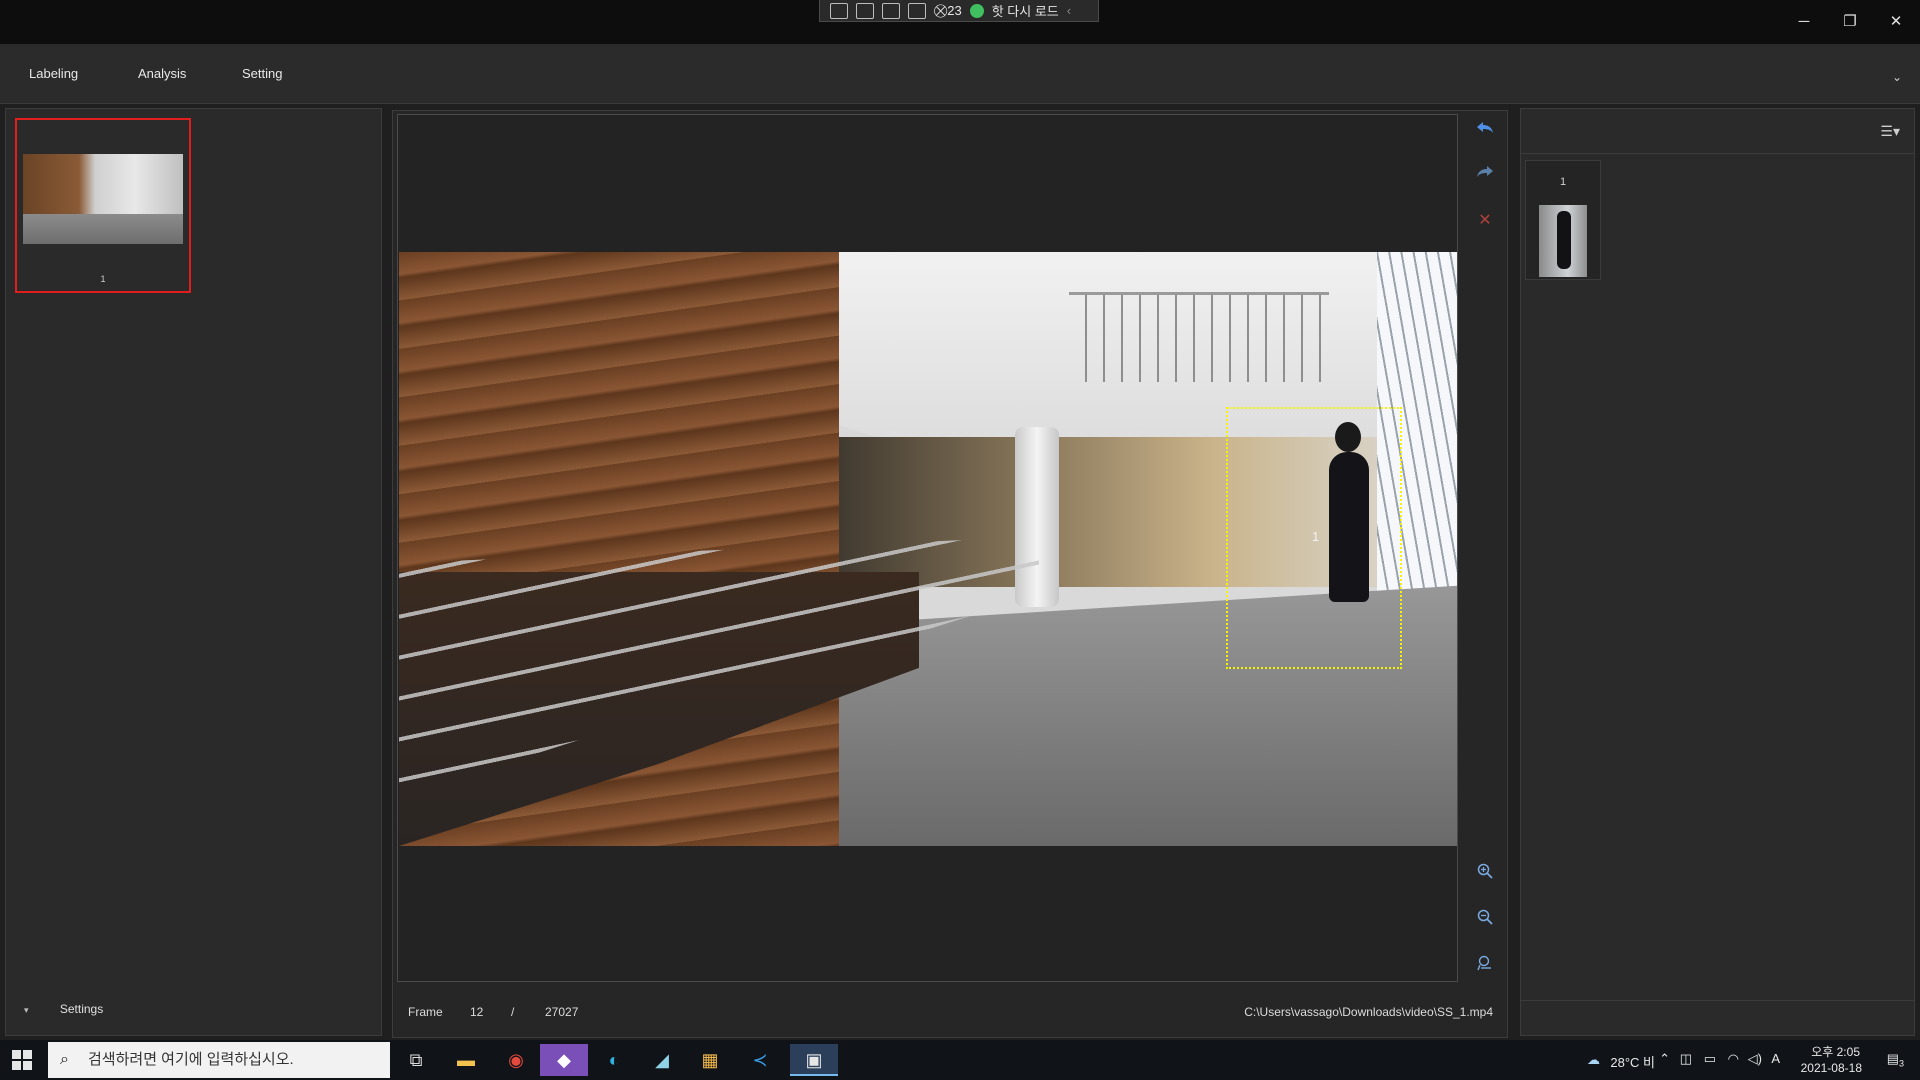 Image resolution: width=1920 pixels, height=1080 pixels. I want to click on weather-icon: ☁, so click(1593, 1060).